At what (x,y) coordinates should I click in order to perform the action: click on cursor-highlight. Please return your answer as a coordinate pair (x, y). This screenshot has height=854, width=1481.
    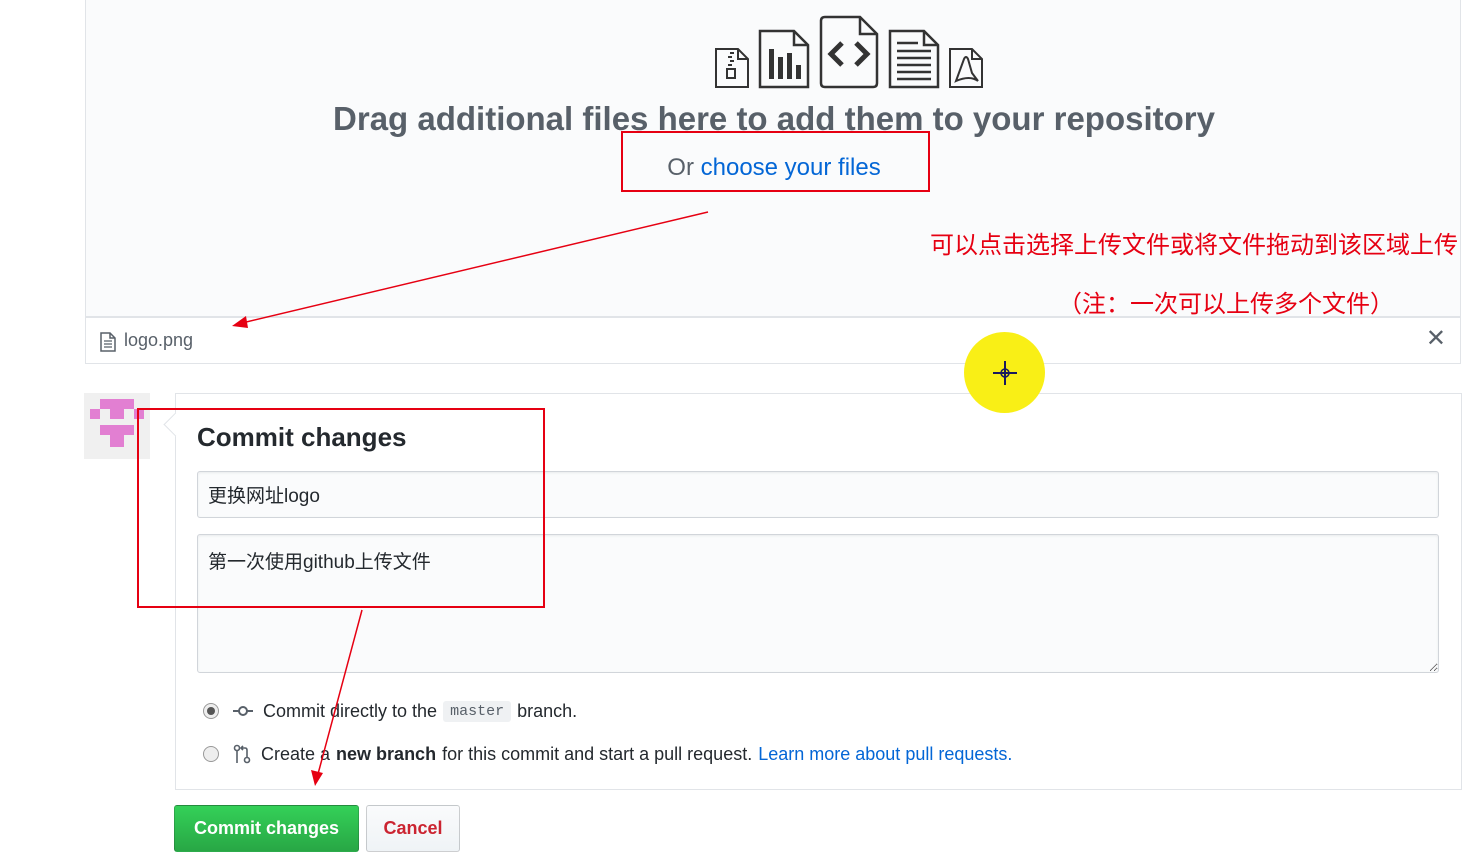
    Looking at the image, I should click on (1004, 372).